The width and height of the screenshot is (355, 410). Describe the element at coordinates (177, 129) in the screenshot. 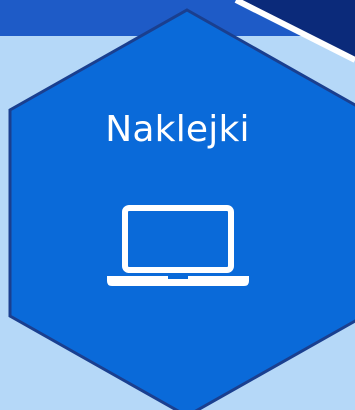

I see `tile-title: Naklejki` at that location.